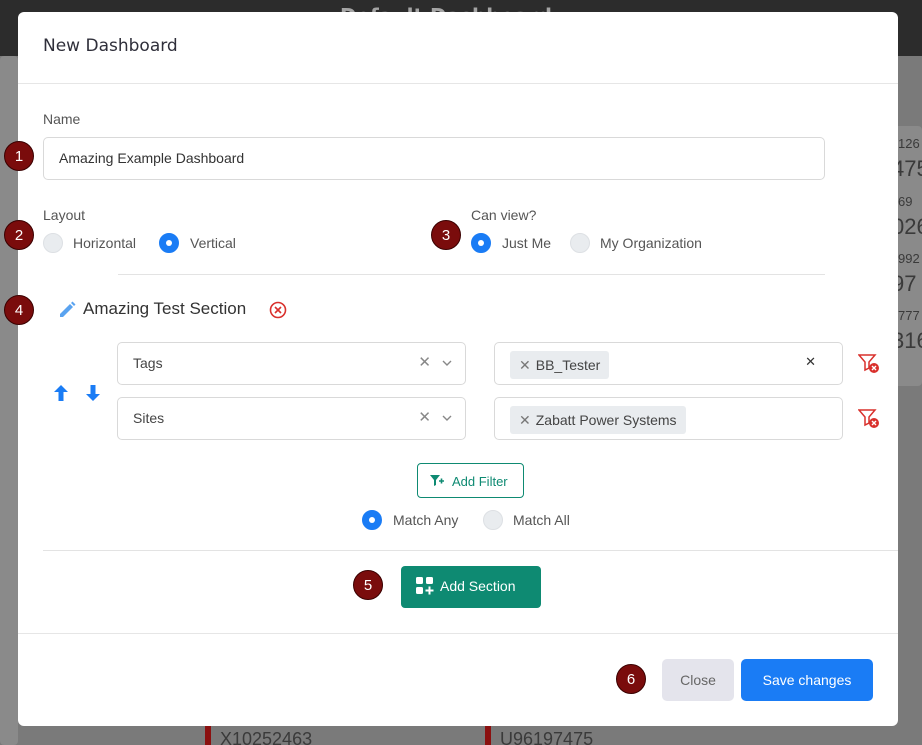 This screenshot has width=922, height=745. I want to click on clear-all-icon: ✕, so click(810, 362).